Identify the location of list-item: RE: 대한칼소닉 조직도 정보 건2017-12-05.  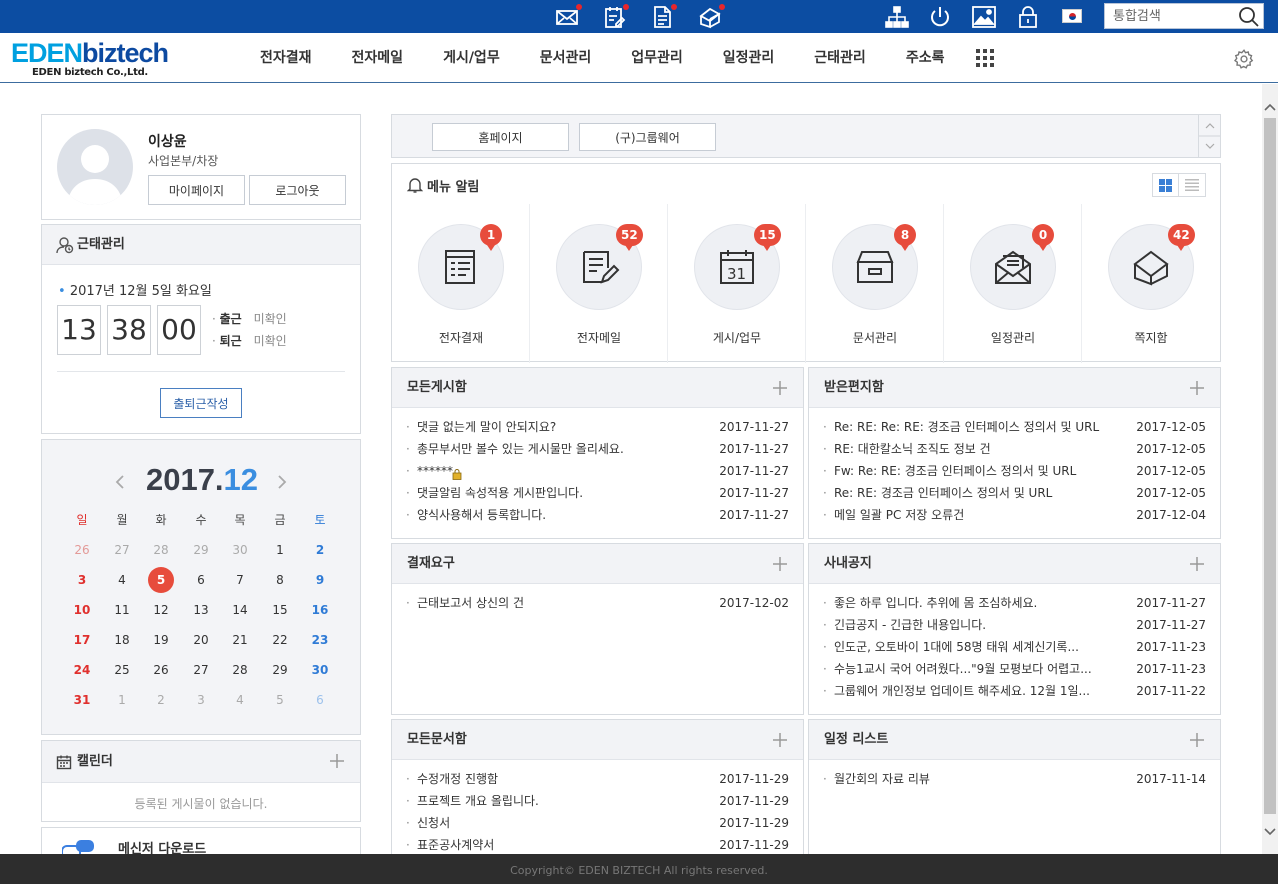
(1014, 449).